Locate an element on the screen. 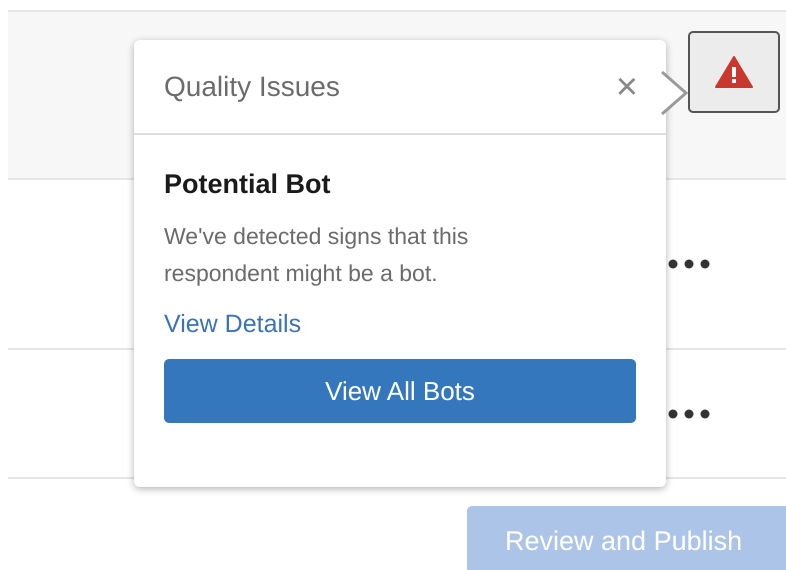 This screenshot has height=570, width=786. popover-title: Quality Issues is located at coordinates (252, 86).